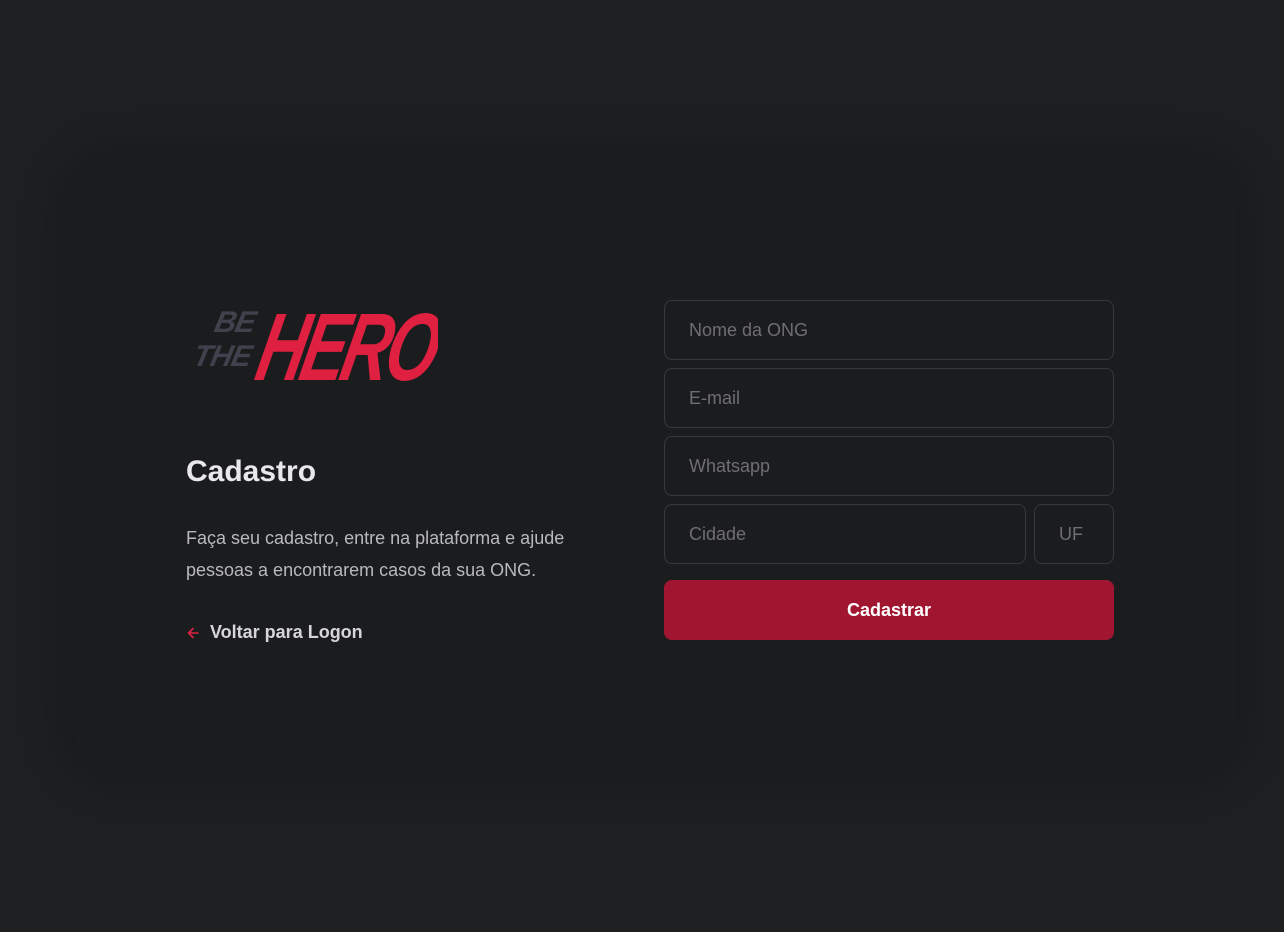  What do you see at coordinates (286, 632) in the screenshot?
I see `back-link-label: Voltar para Logon` at bounding box center [286, 632].